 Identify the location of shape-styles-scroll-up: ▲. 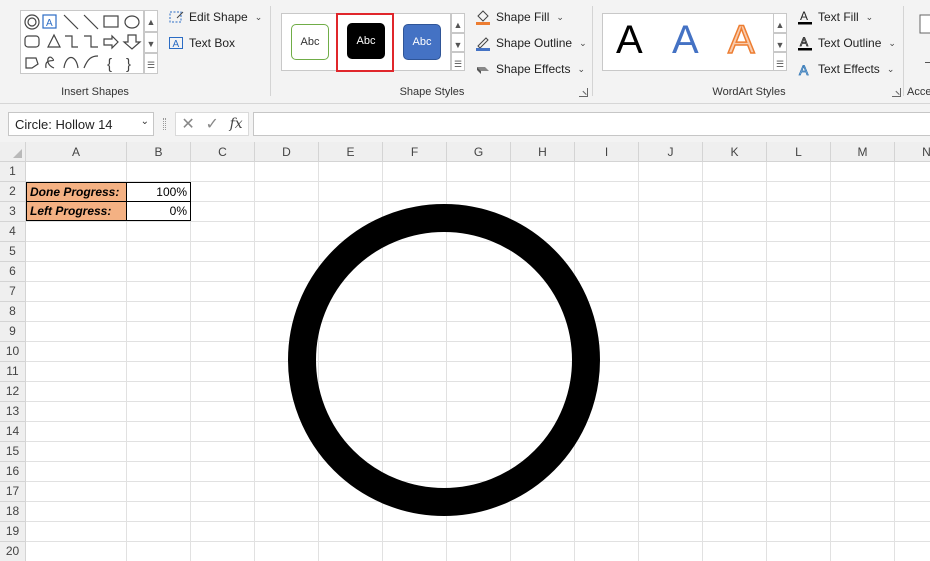
(458, 23).